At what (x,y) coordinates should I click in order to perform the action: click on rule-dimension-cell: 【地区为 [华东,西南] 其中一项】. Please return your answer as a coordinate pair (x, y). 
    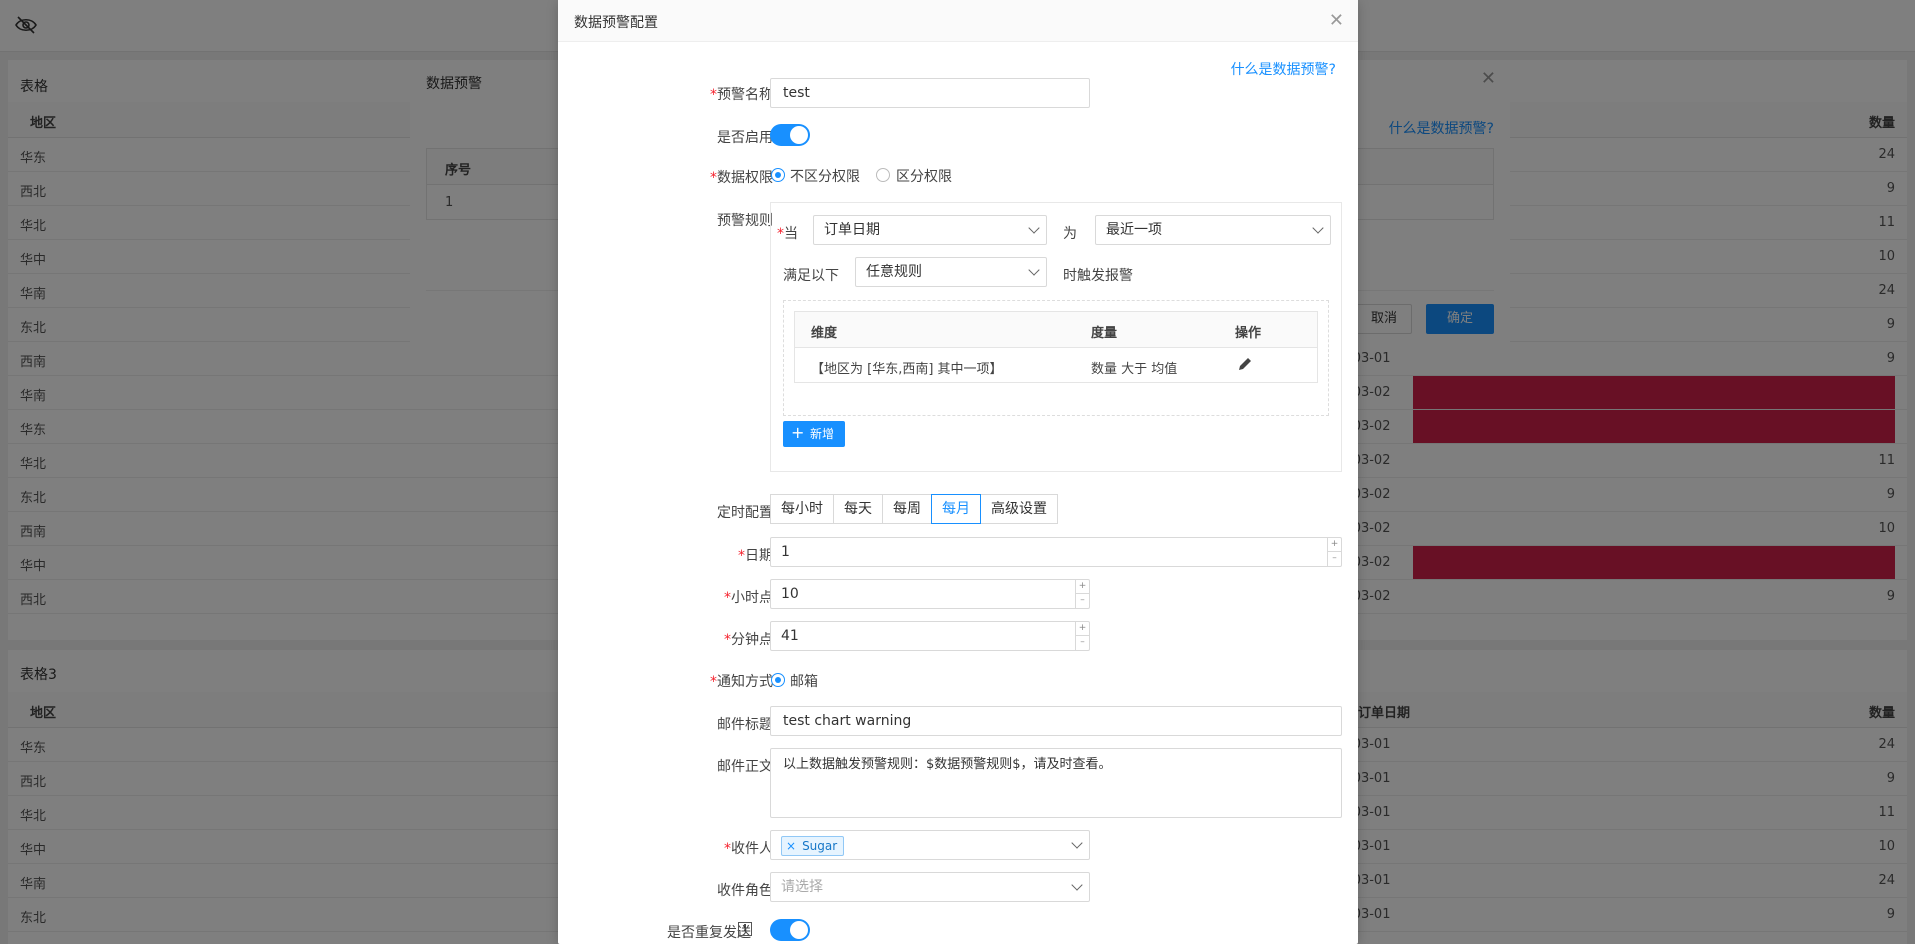
    Looking at the image, I should click on (907, 369).